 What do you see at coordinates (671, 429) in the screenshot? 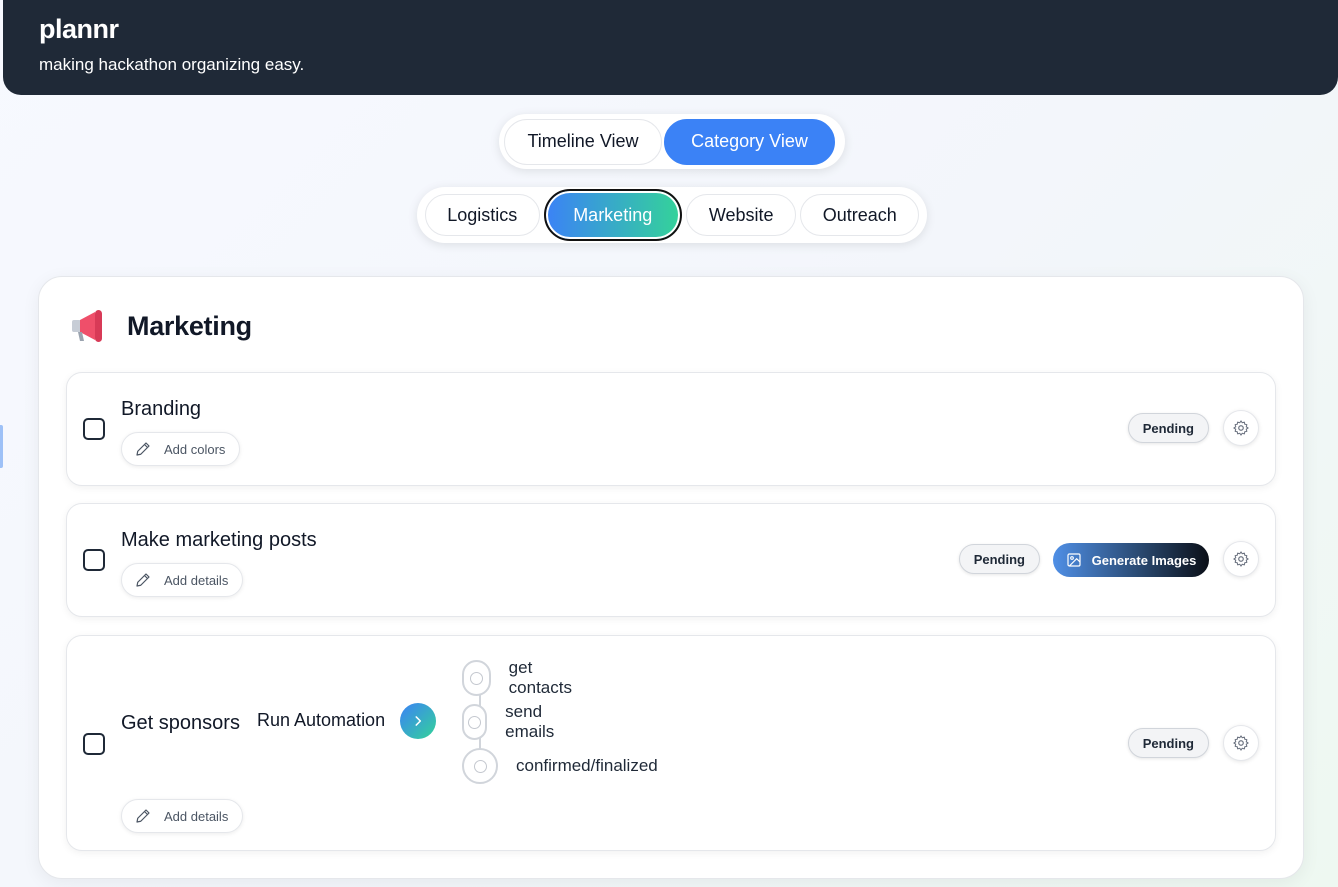
I see `task-row: Branding Add colors Pending` at bounding box center [671, 429].